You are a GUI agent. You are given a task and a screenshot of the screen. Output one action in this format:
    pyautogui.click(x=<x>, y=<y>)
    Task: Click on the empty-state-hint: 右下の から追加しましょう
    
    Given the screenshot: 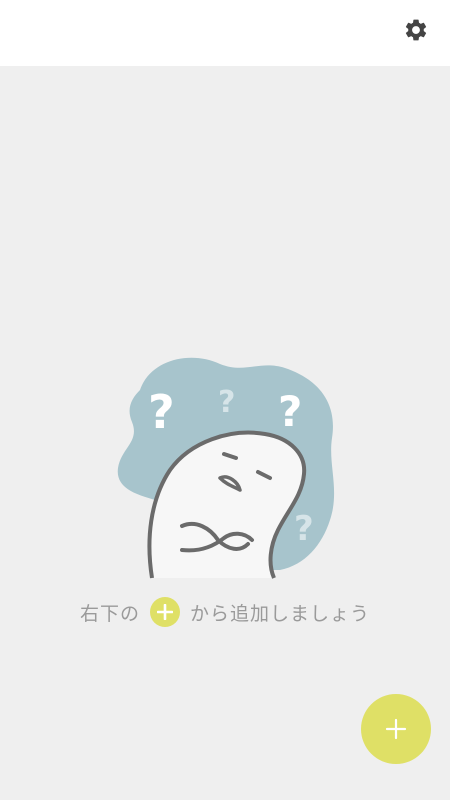 What is the action you would take?
    pyautogui.click(x=225, y=612)
    